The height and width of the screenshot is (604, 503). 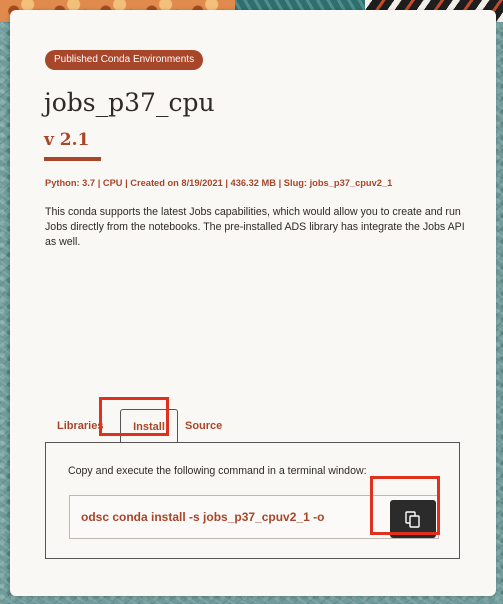 What do you see at coordinates (67, 140) in the screenshot?
I see `version-label: v 2.1` at bounding box center [67, 140].